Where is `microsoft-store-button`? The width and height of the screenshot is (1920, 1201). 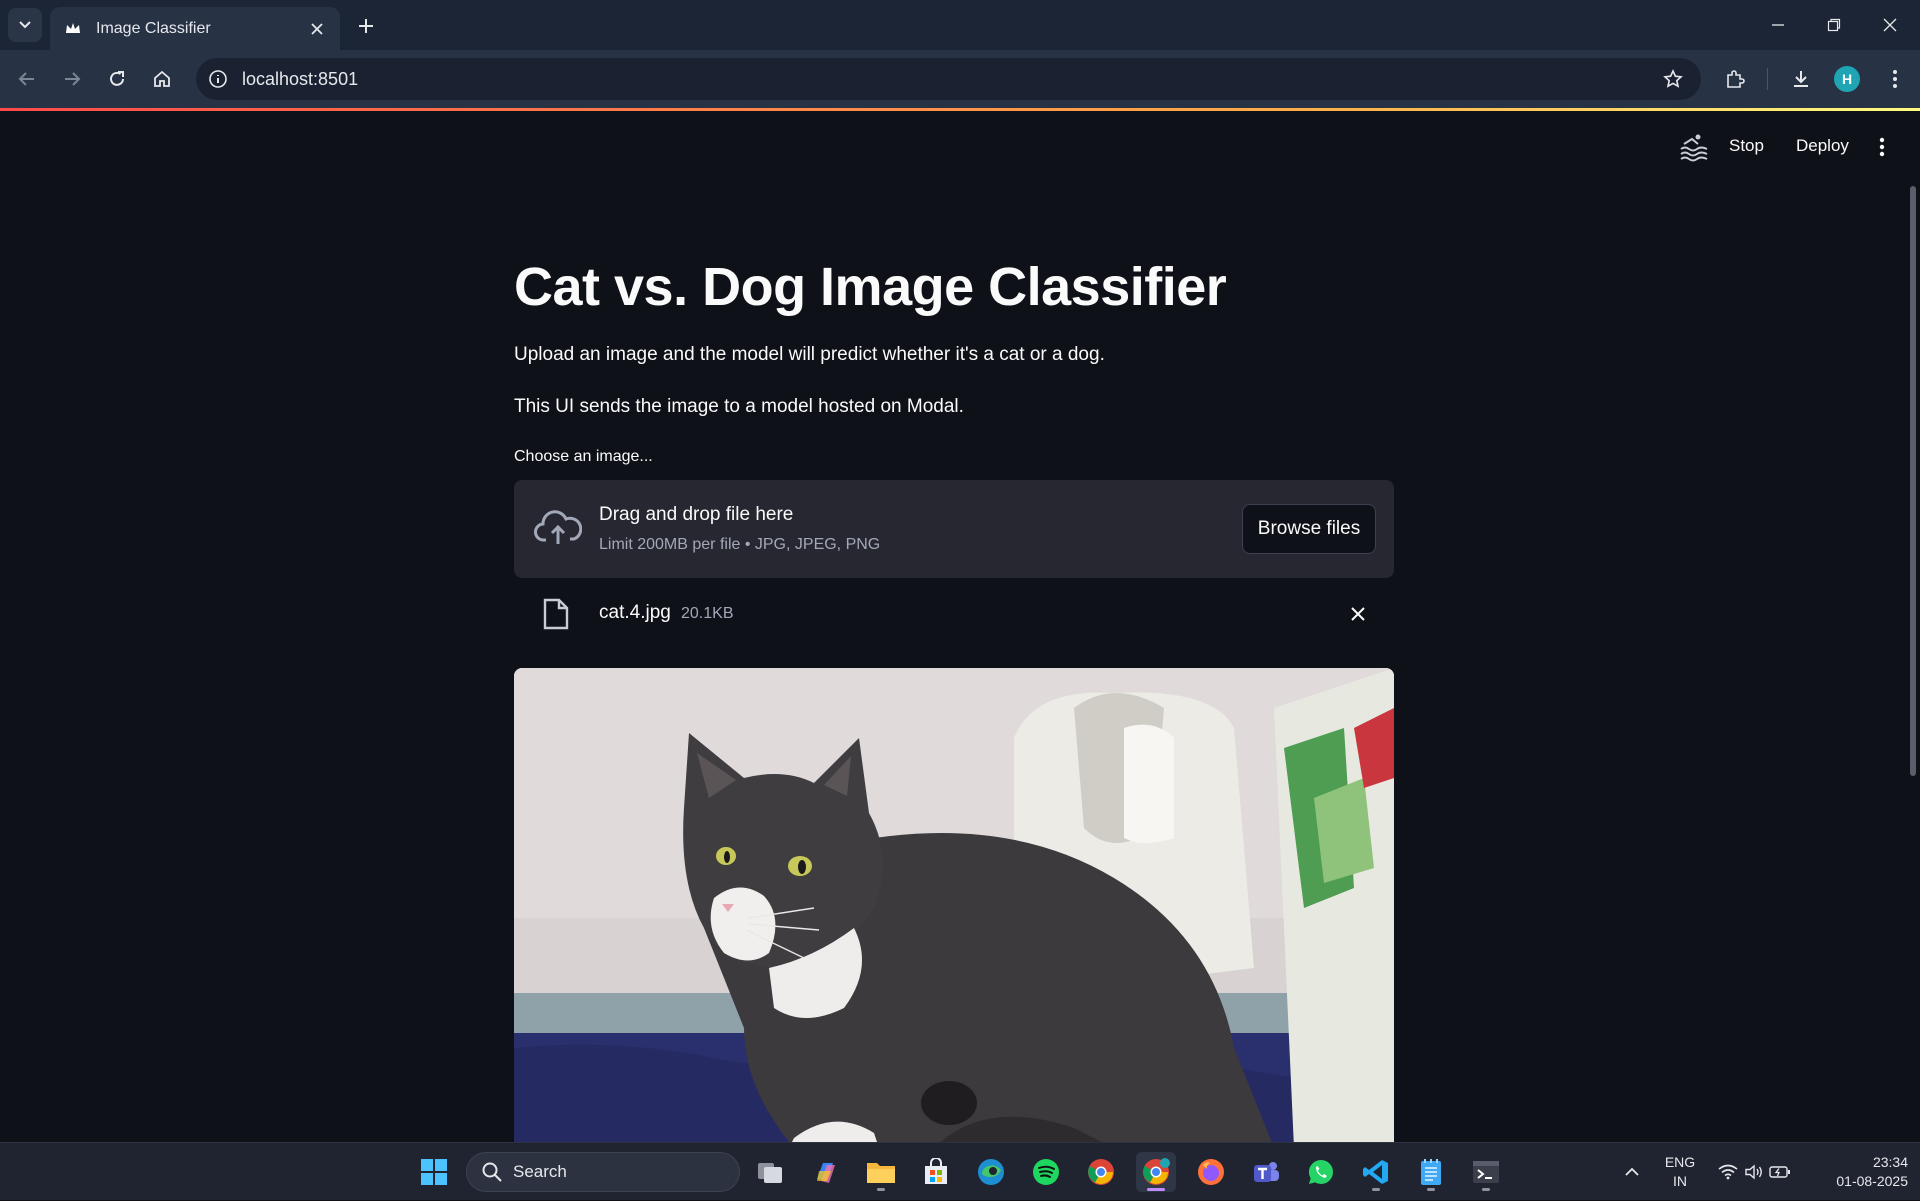 microsoft-store-button is located at coordinates (936, 1172).